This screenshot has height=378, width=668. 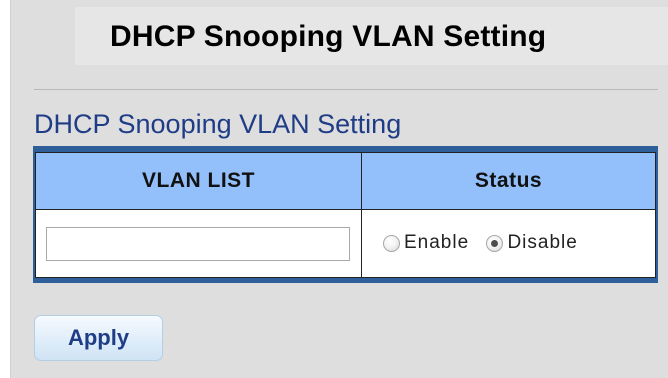 I want to click on vlan-list-cell, so click(x=198, y=243).